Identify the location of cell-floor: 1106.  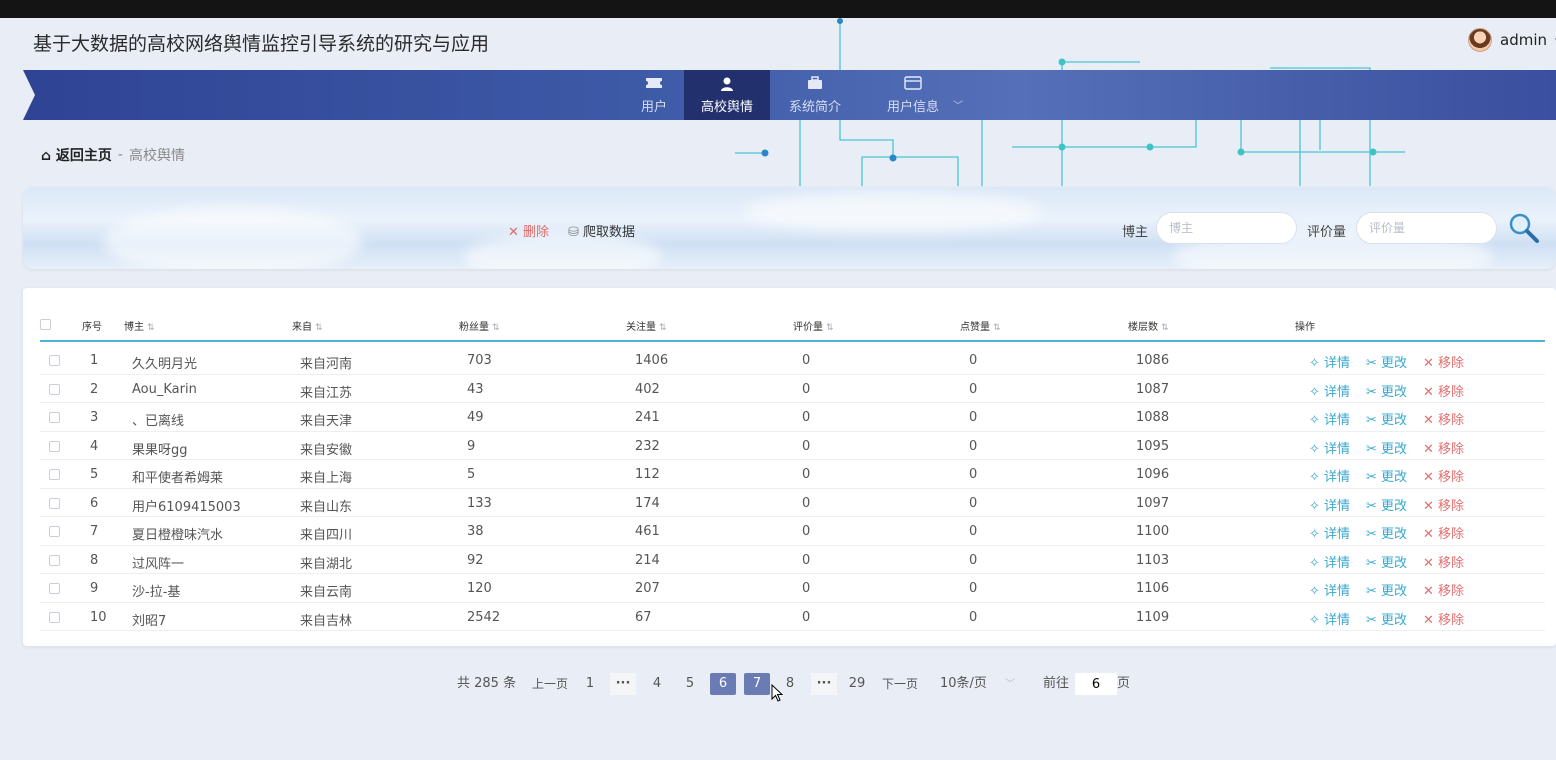
(1153, 588).